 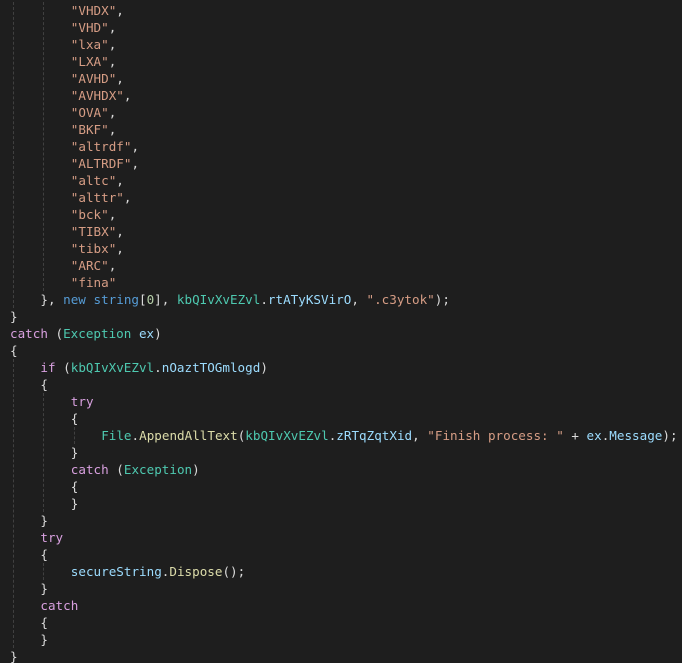 What do you see at coordinates (135, 435) in the screenshot?
I see `code-token: .` at bounding box center [135, 435].